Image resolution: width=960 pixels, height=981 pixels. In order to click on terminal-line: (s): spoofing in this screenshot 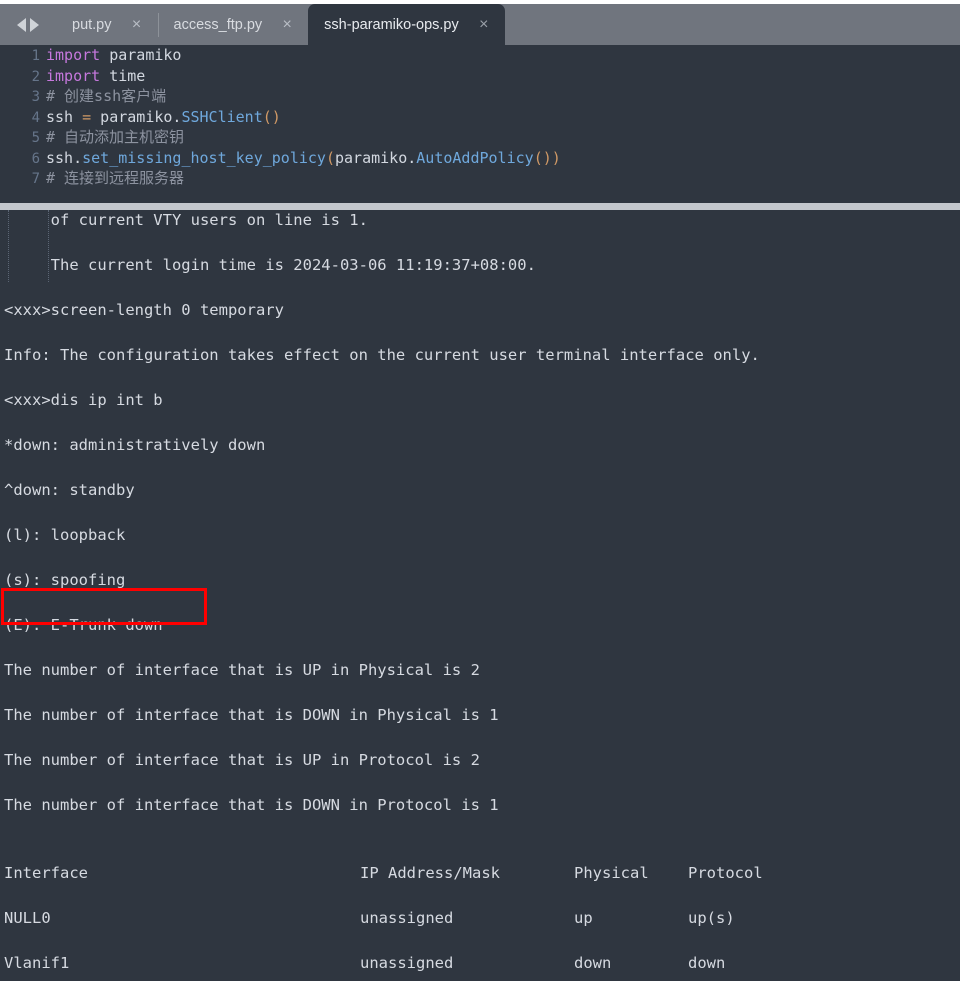, I will do `click(65, 580)`.